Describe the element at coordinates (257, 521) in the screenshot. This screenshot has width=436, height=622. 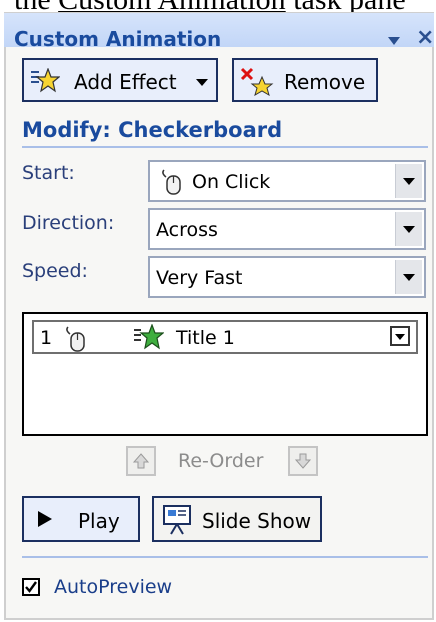
I see `slide-show-label: Slide Show` at that location.